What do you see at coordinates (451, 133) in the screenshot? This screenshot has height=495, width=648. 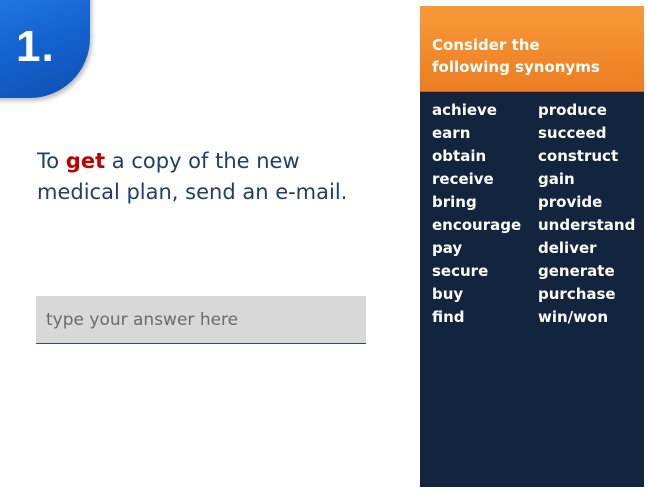 I see `synonym-item: earn` at bounding box center [451, 133].